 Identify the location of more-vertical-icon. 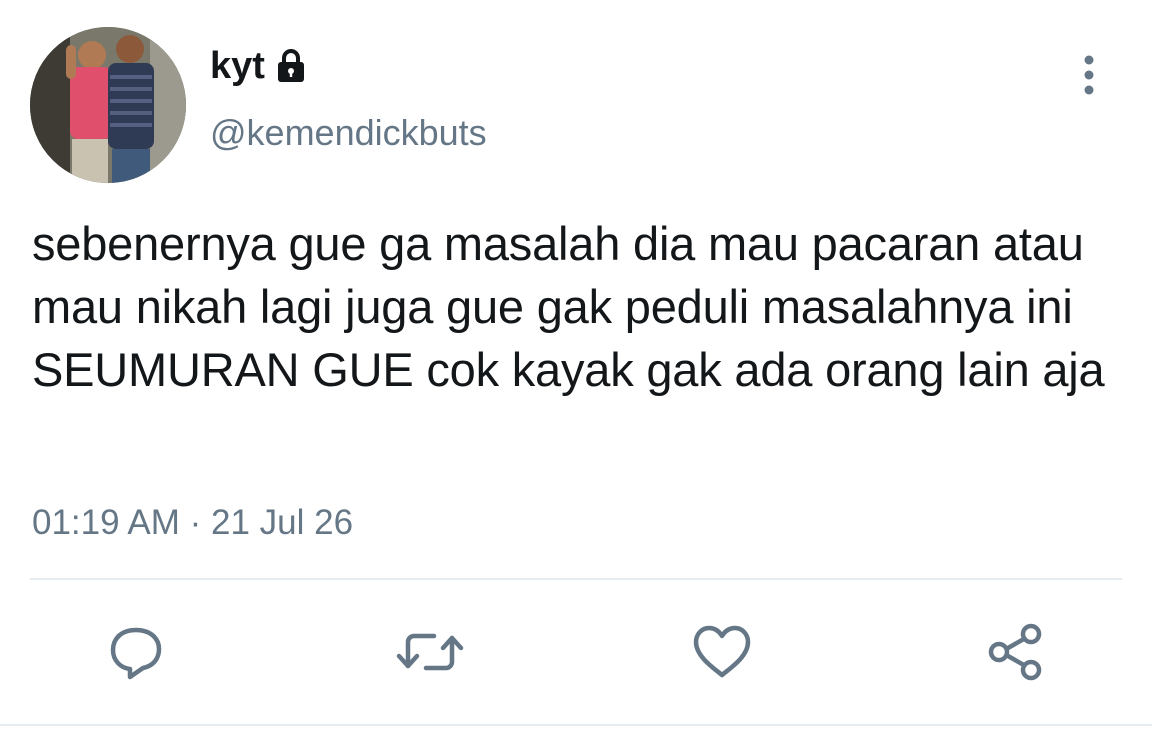
(1089, 75).